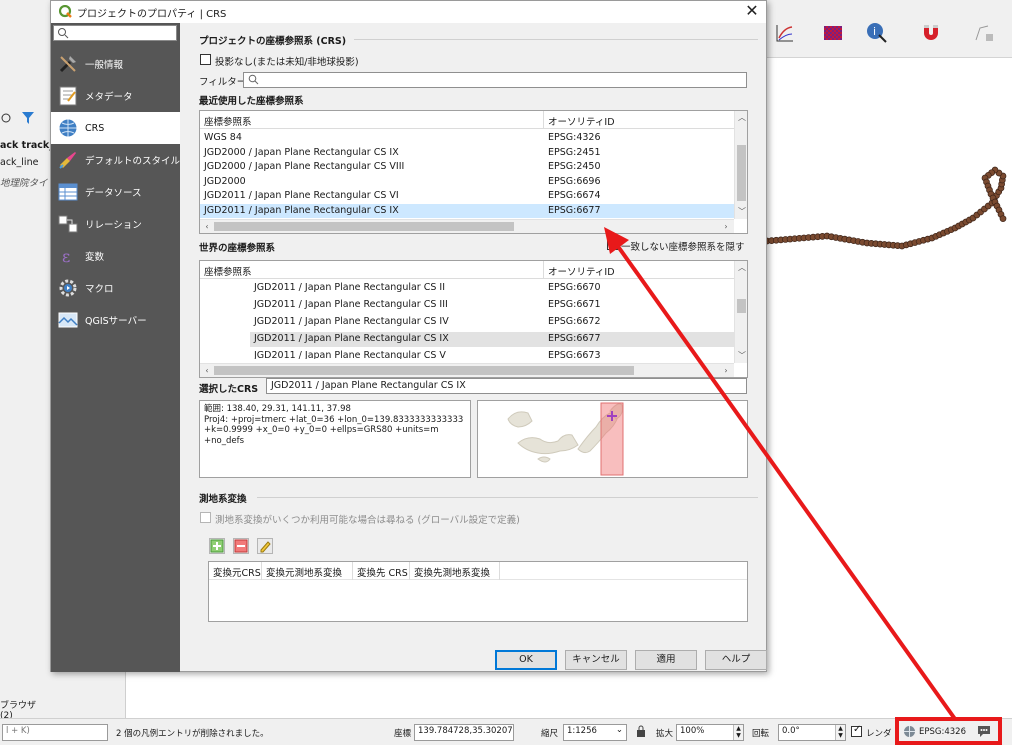  I want to click on authid-cell: EPSG:6677, so click(574, 210).